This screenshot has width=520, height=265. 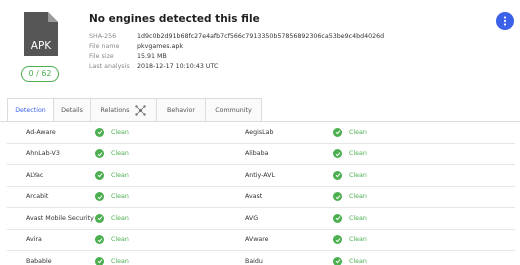 What do you see at coordinates (160, 46) in the screenshot?
I see `file-name-value: pkvgames.apk` at bounding box center [160, 46].